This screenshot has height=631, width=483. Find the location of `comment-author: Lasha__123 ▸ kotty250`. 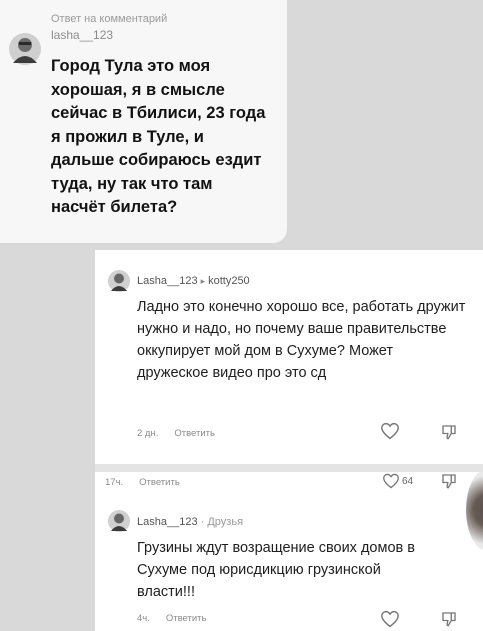

comment-author: Lasha__123 ▸ kotty250 is located at coordinates (193, 281).